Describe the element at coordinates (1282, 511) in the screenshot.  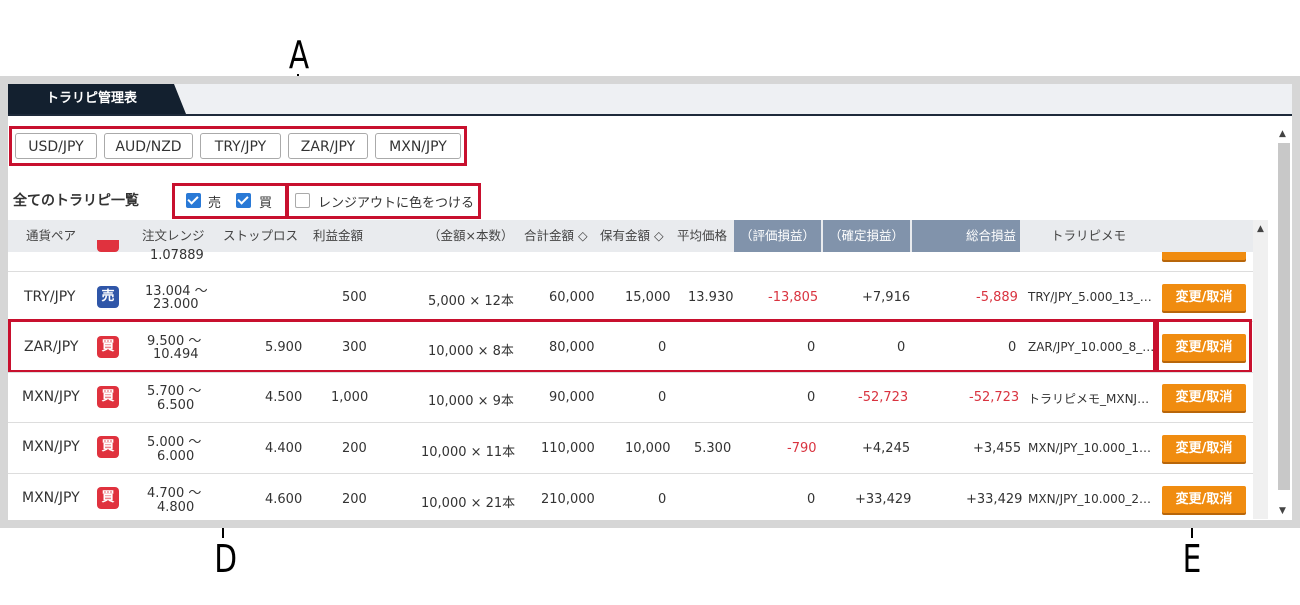
I see `page-scroll-down-icon: ▼` at that location.